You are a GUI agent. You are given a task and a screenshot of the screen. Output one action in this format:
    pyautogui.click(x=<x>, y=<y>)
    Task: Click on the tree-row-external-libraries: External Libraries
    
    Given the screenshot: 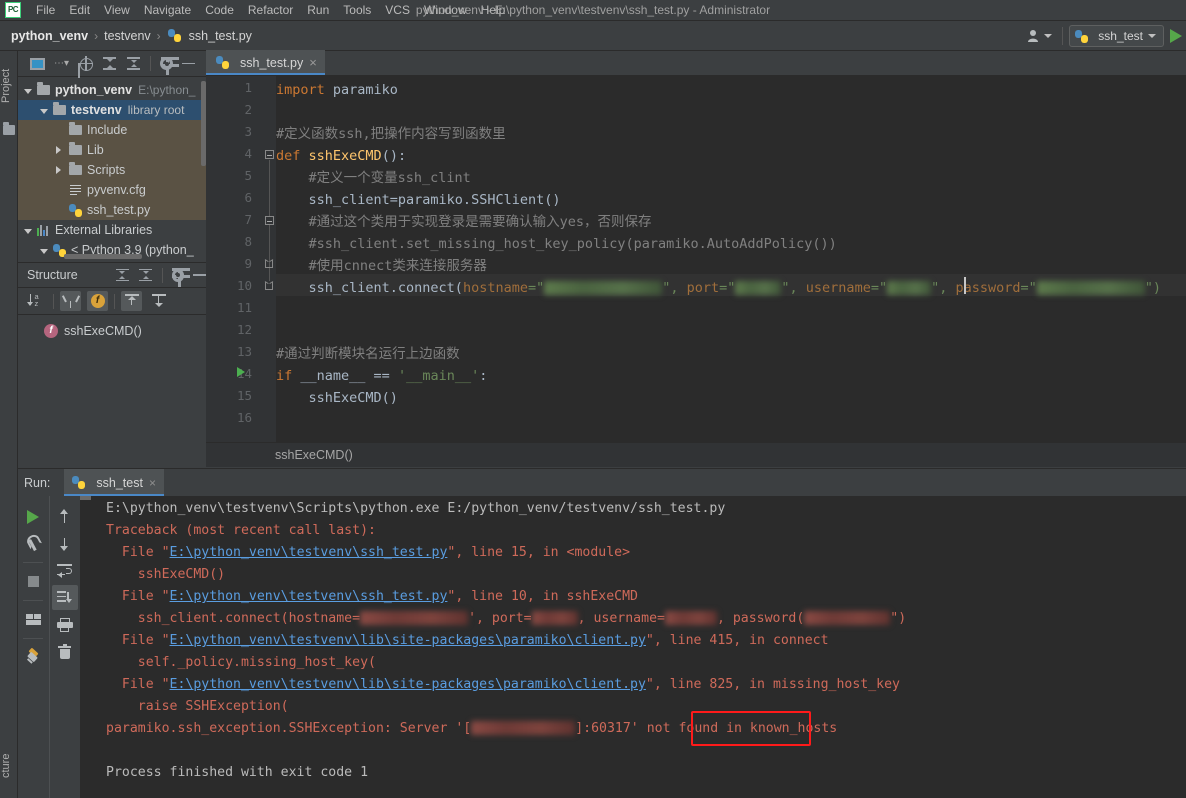 What is the action you would take?
    pyautogui.click(x=112, y=230)
    